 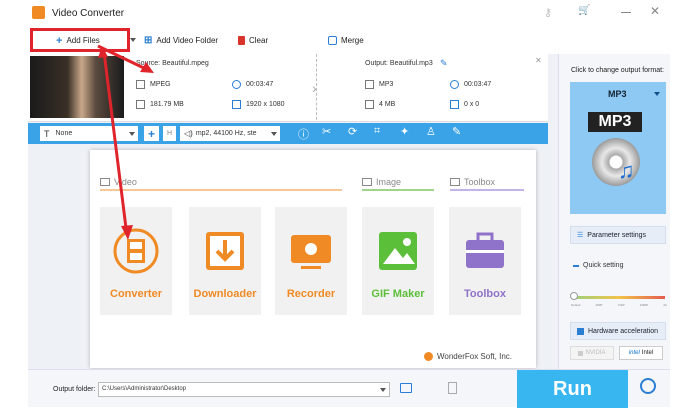 What do you see at coordinates (480, 182) in the screenshot?
I see `section-toolbox-label: Toolbox` at bounding box center [480, 182].